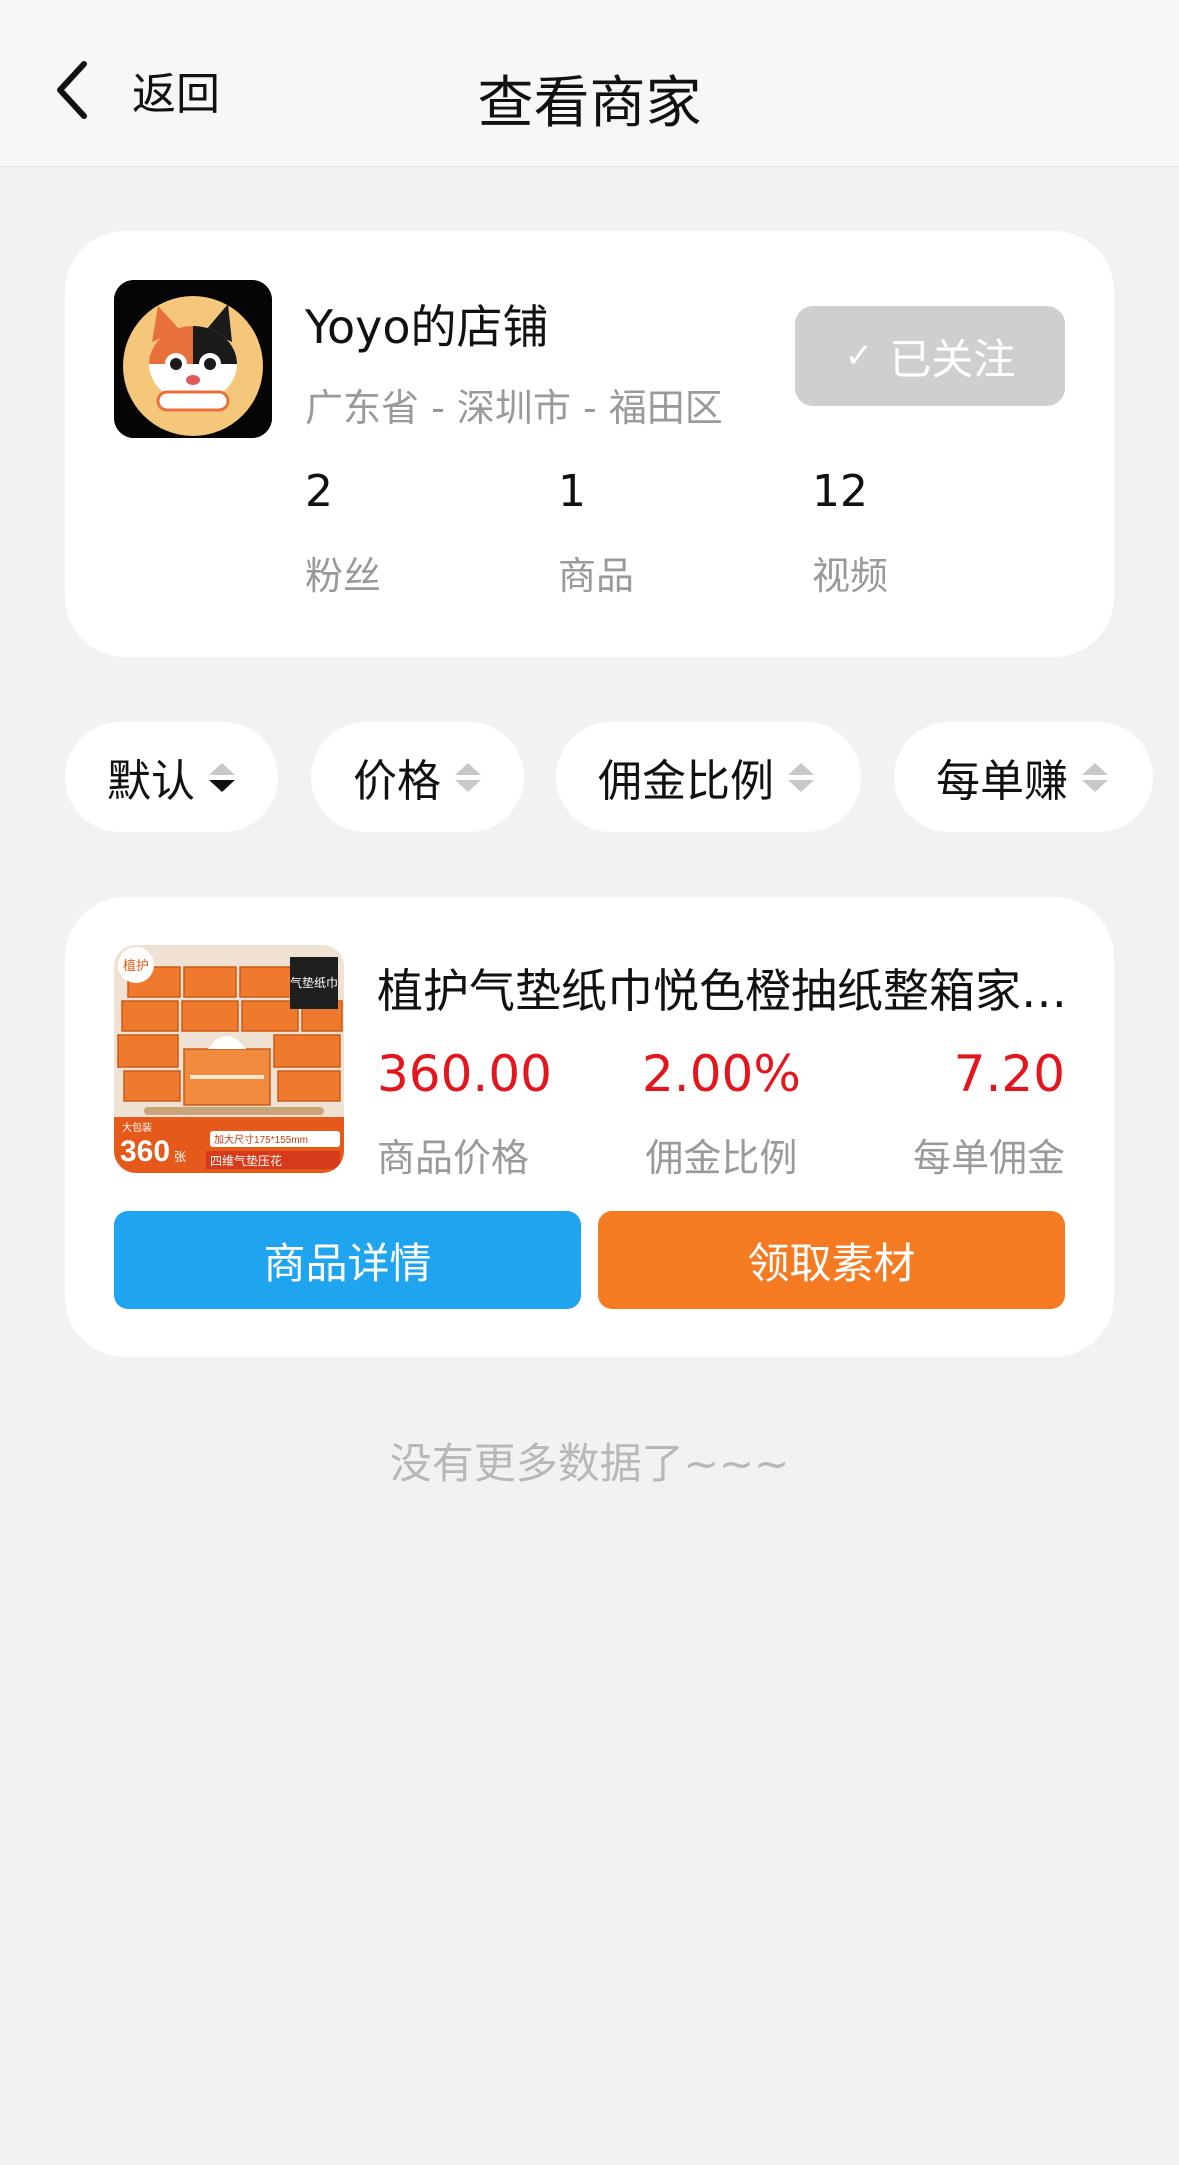 This screenshot has width=1179, height=2165. Describe the element at coordinates (831, 1260) in the screenshot. I see `get-material-button: 领取素材` at that location.